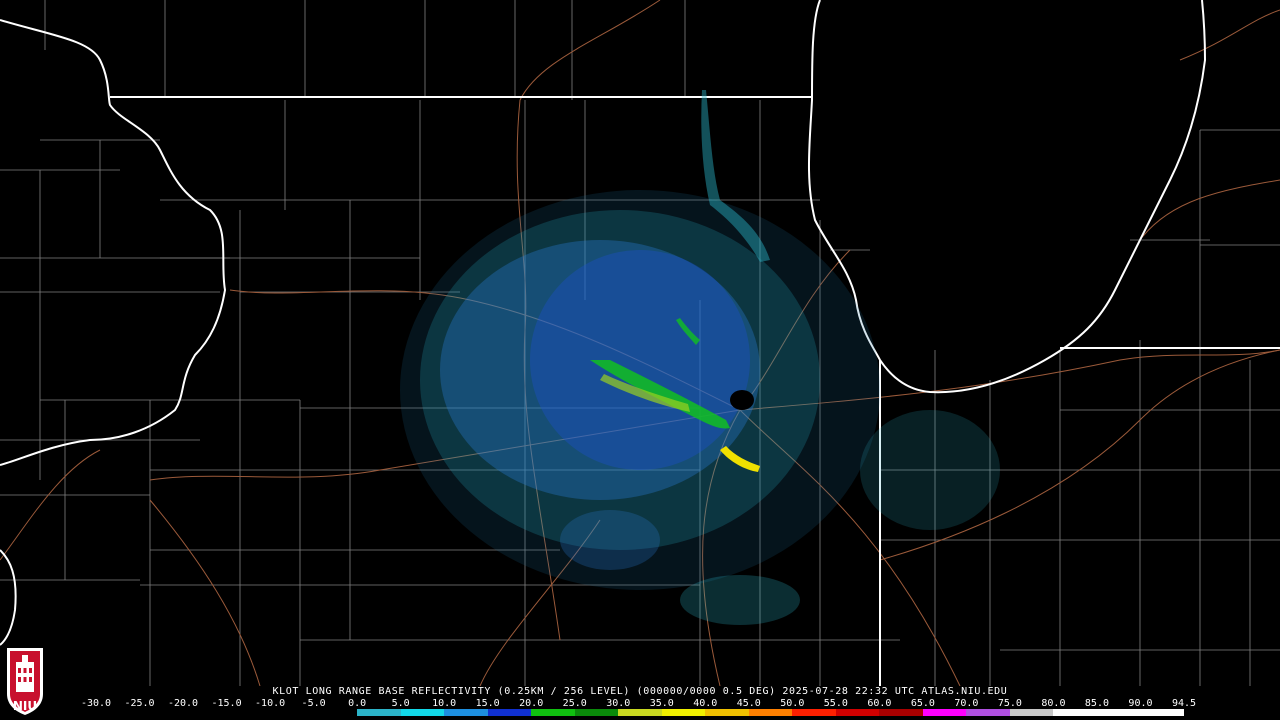 The width and height of the screenshot is (1280, 720). Describe the element at coordinates (226, 703) in the screenshot. I see `colorbar-tick-label: -15.0` at that location.